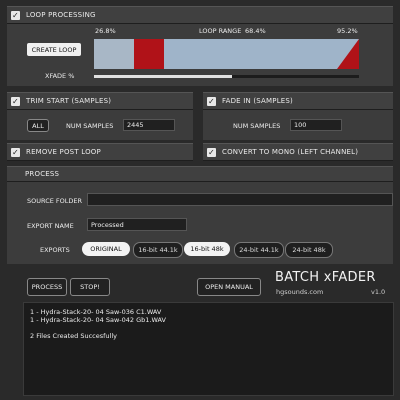 This screenshot has height=400, width=400. I want to click on trim-start-header: ✓ TRIM START (SAMPLES), so click(100, 101).